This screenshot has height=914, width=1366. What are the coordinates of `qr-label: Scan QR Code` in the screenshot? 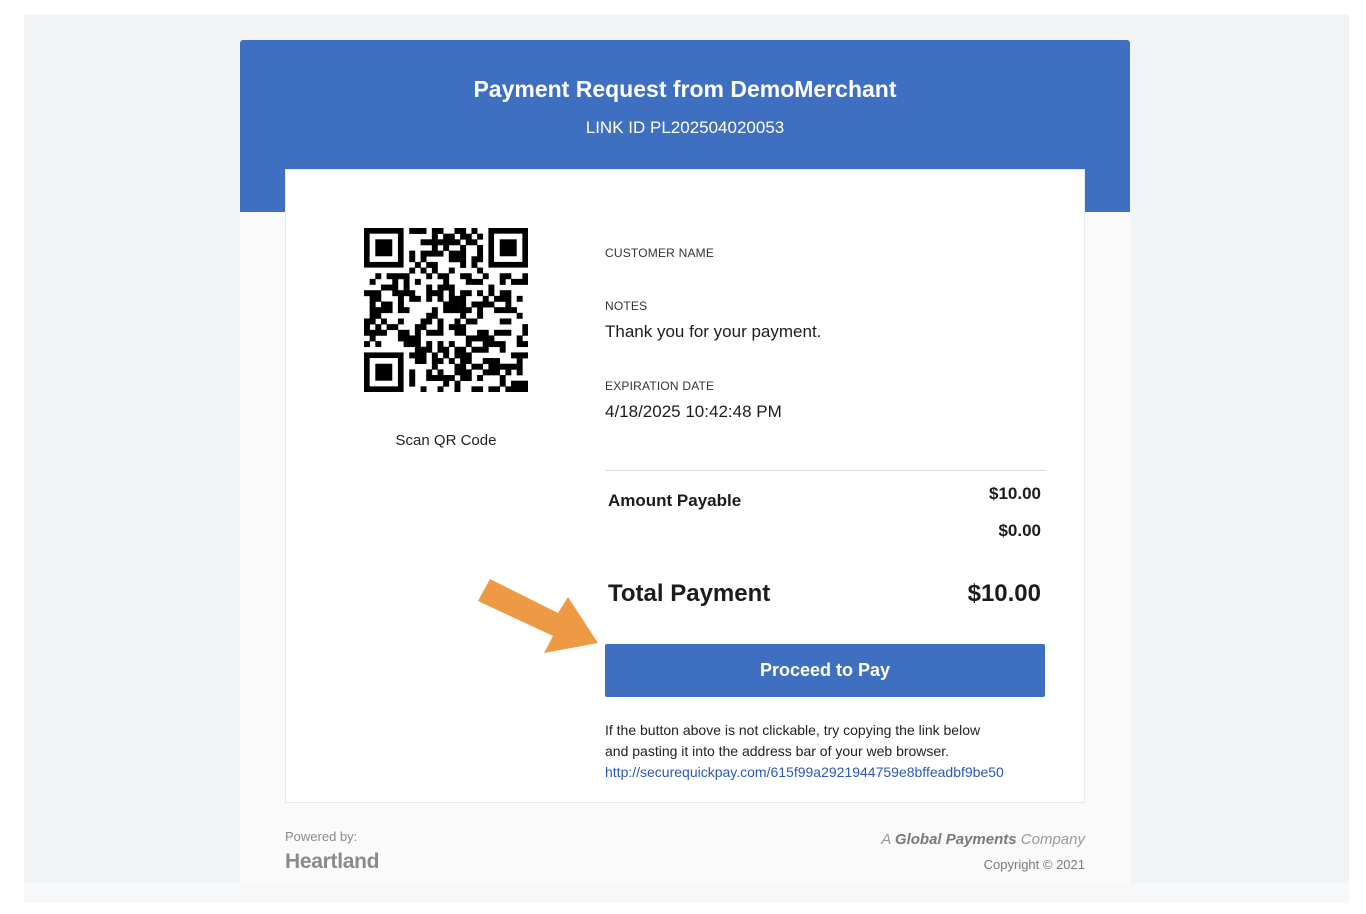 It's located at (446, 440).